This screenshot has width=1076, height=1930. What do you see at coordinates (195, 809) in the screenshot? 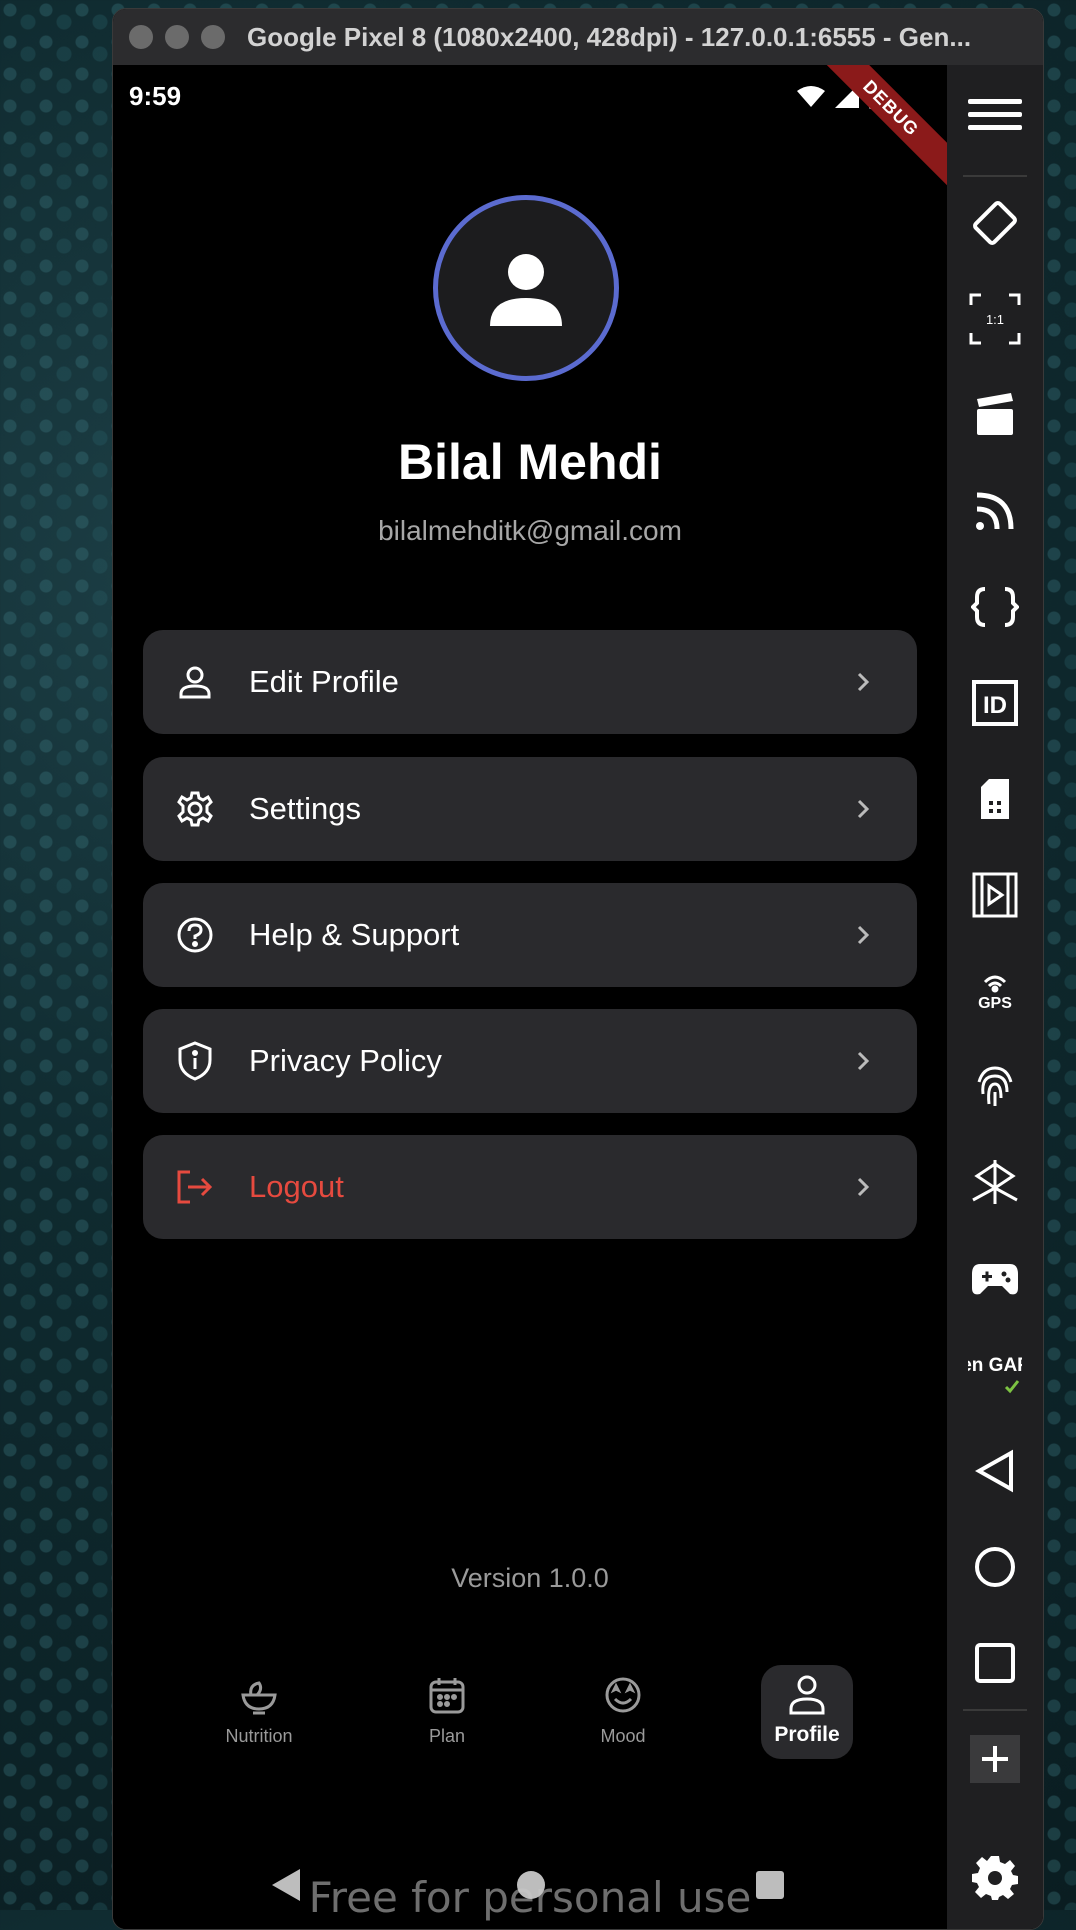
I see `gear-icon` at bounding box center [195, 809].